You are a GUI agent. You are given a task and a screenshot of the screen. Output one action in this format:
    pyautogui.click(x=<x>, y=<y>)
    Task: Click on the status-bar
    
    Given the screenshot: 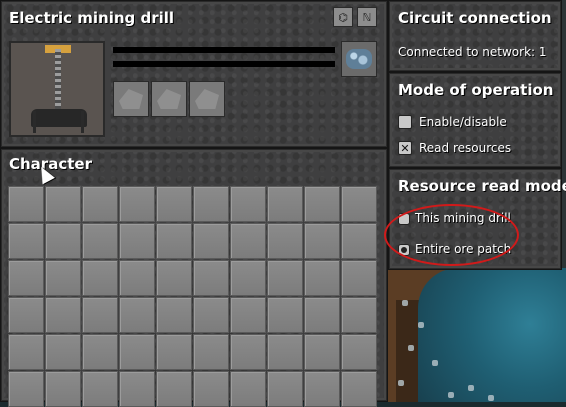 What is the action you would take?
    pyautogui.click(x=224, y=50)
    